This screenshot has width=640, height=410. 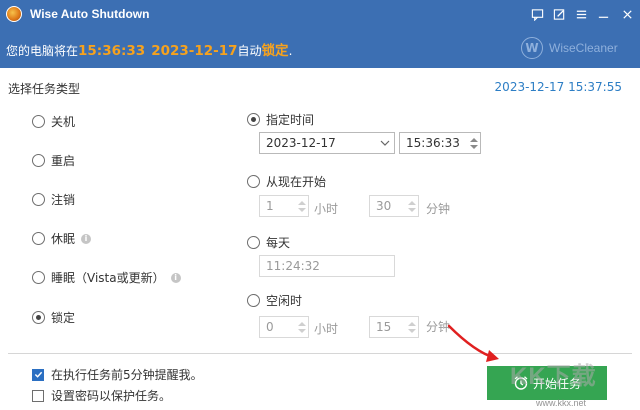 I want to click on task-radio-logoff: 注销, so click(x=53, y=199).